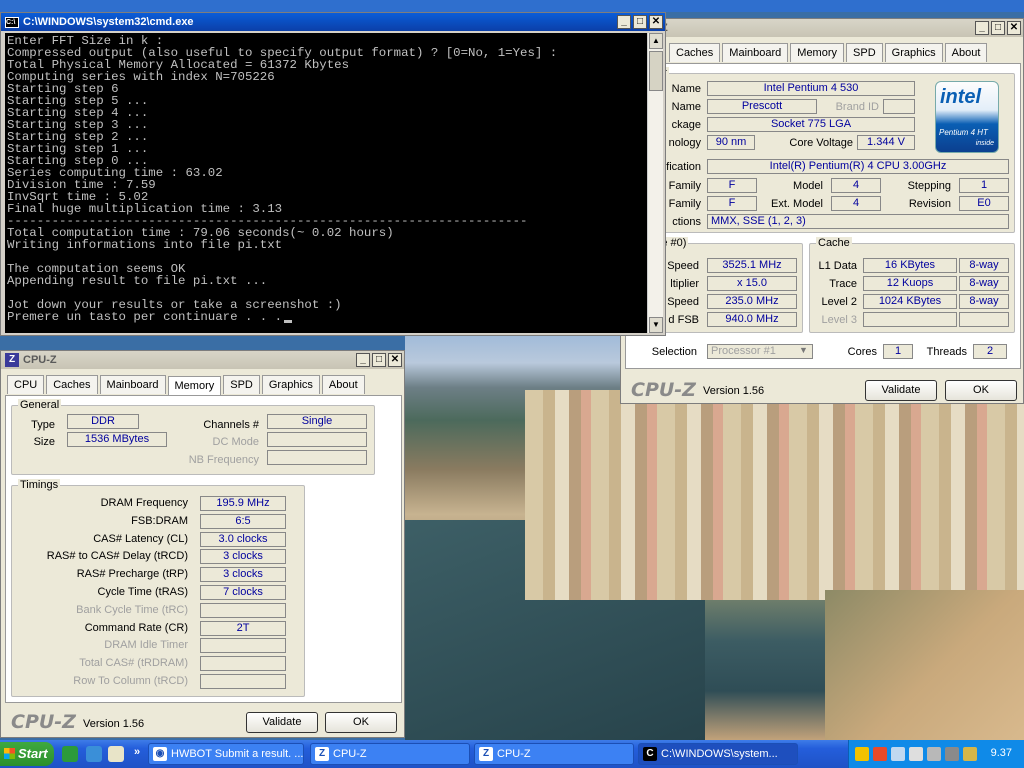 The width and height of the screenshot is (1024, 768). What do you see at coordinates (137, 752) in the screenshot?
I see `quicklaunch-more-icon: »` at bounding box center [137, 752].